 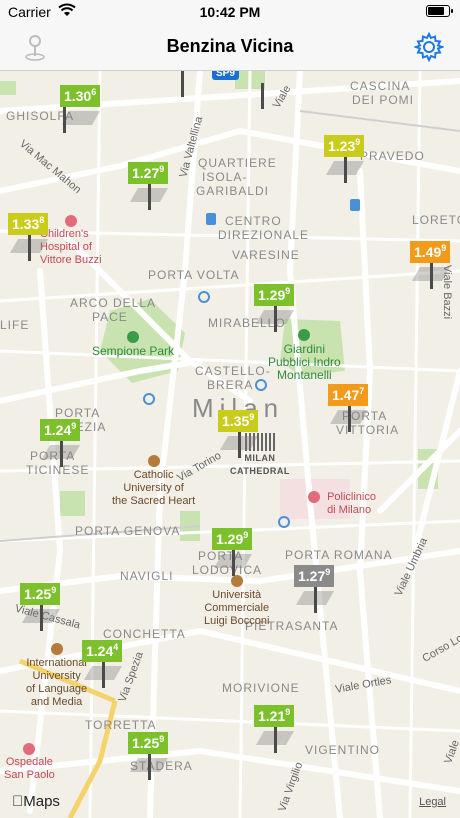 What do you see at coordinates (380, 86) in the screenshot?
I see `district-label: CASCINA` at bounding box center [380, 86].